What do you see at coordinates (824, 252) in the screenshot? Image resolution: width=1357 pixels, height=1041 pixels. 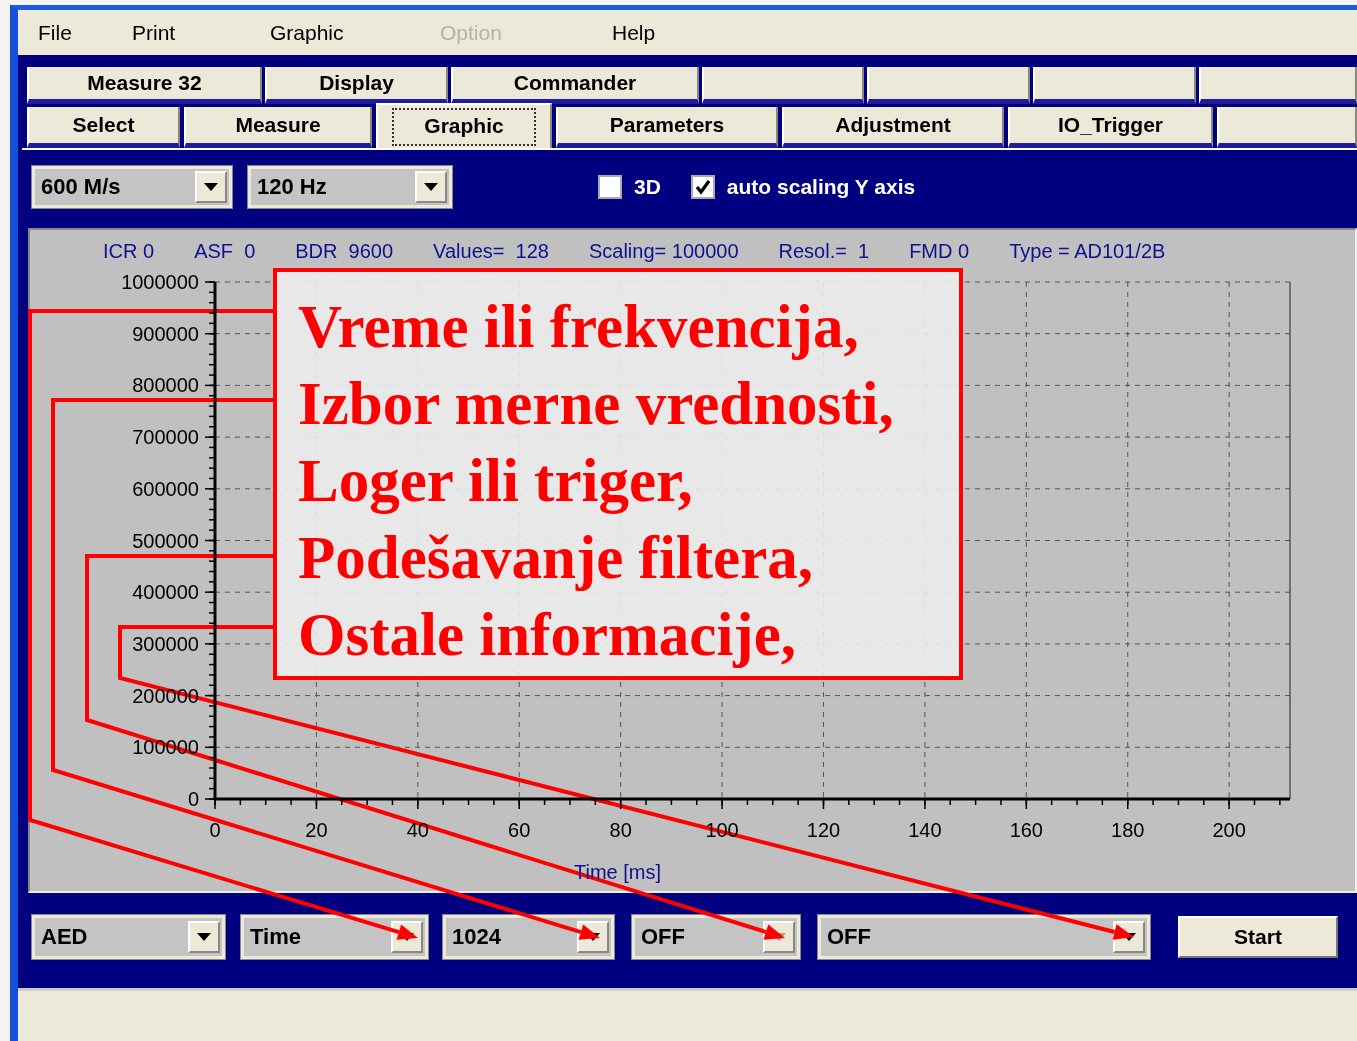 I see `info-label: Resol.= 1` at bounding box center [824, 252].